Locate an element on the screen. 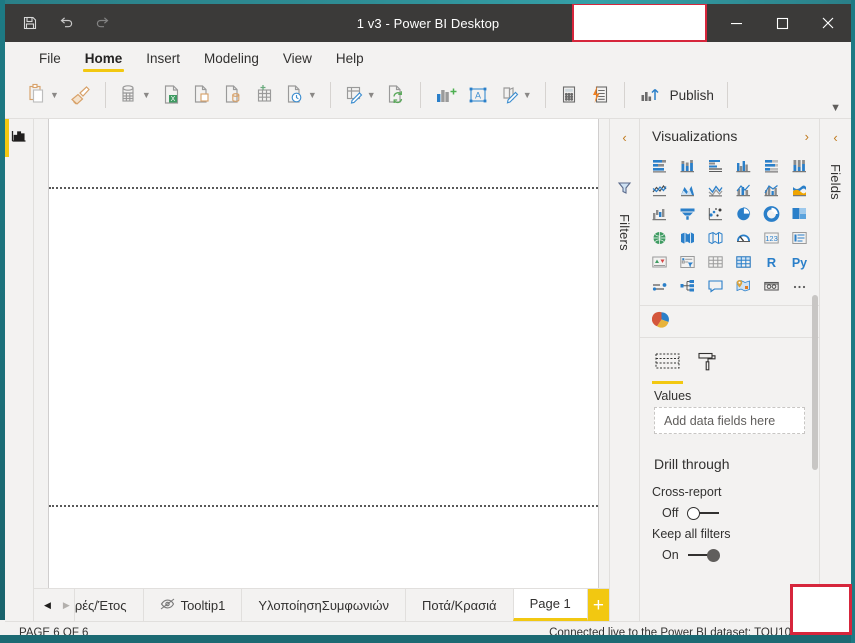 This screenshot has height=643, width=855. page-tab-next-arrow-icon: ▶ is located at coordinates (66, 605).